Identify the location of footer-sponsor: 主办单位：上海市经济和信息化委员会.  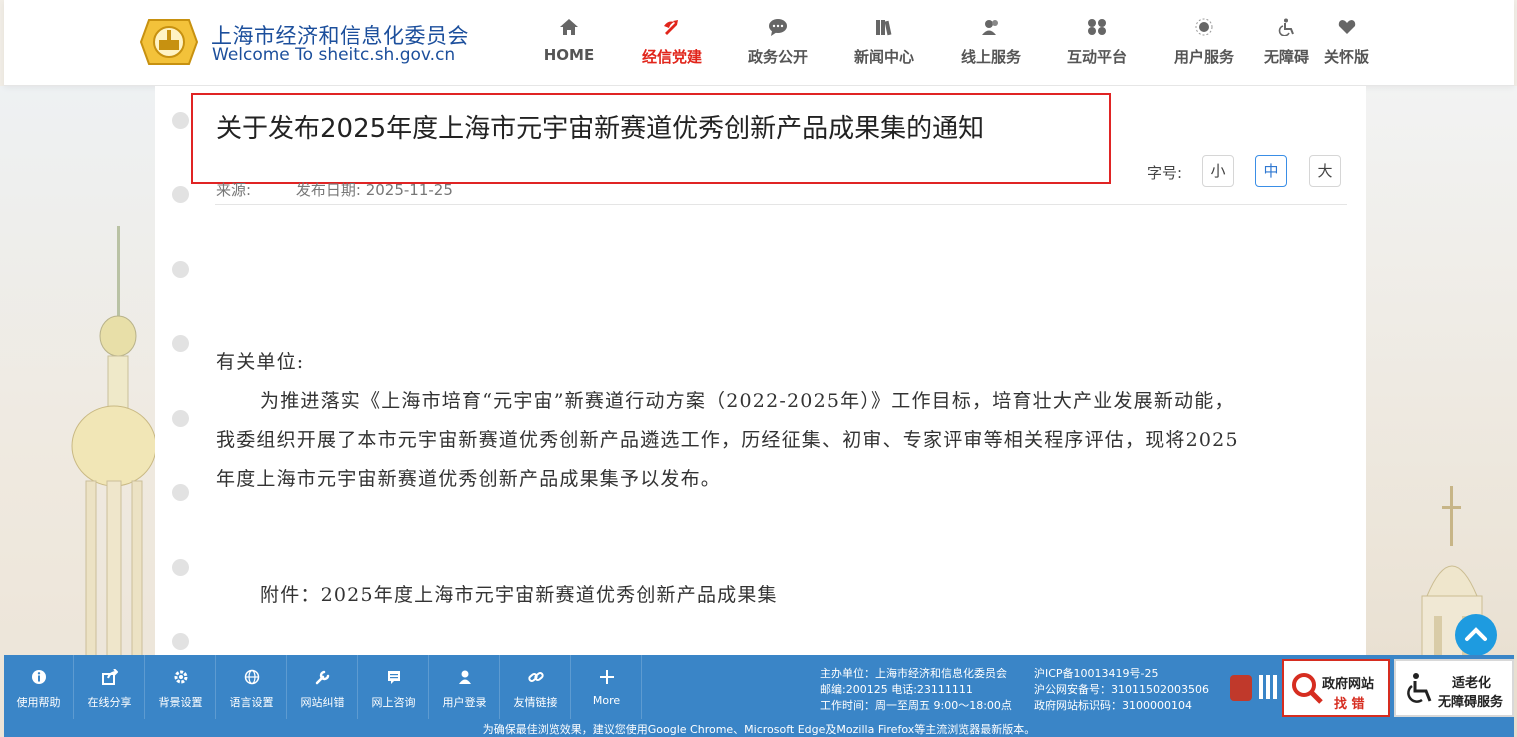
(913, 673).